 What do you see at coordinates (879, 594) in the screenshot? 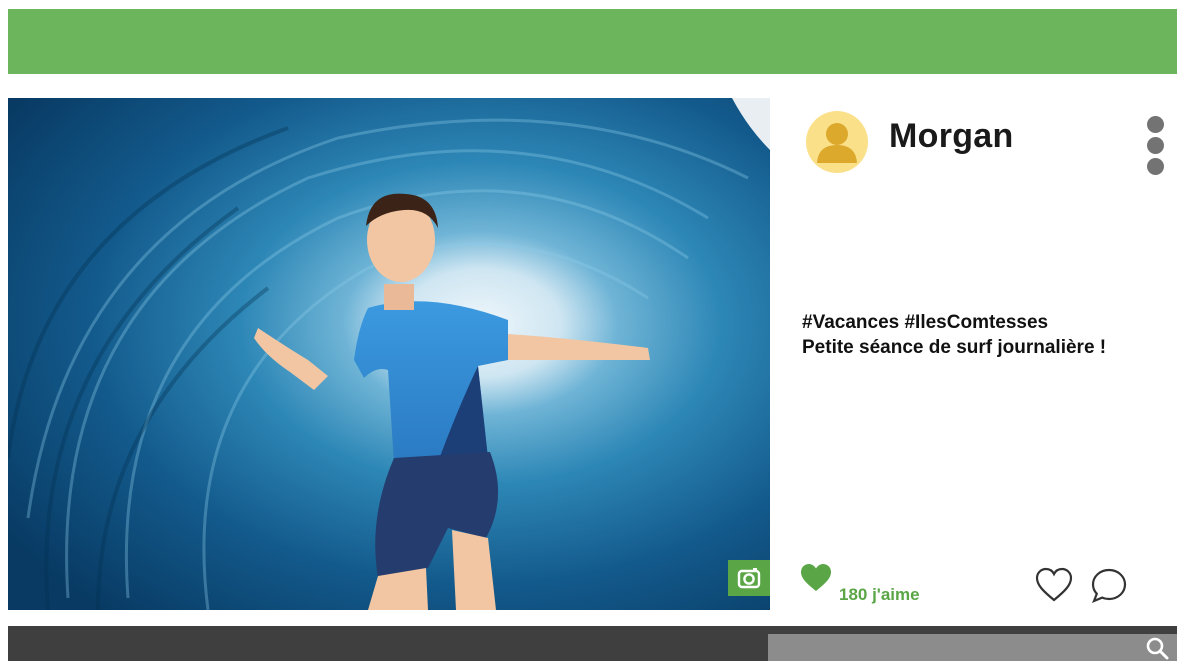
I see `like-count: 180 j'aime` at bounding box center [879, 594].